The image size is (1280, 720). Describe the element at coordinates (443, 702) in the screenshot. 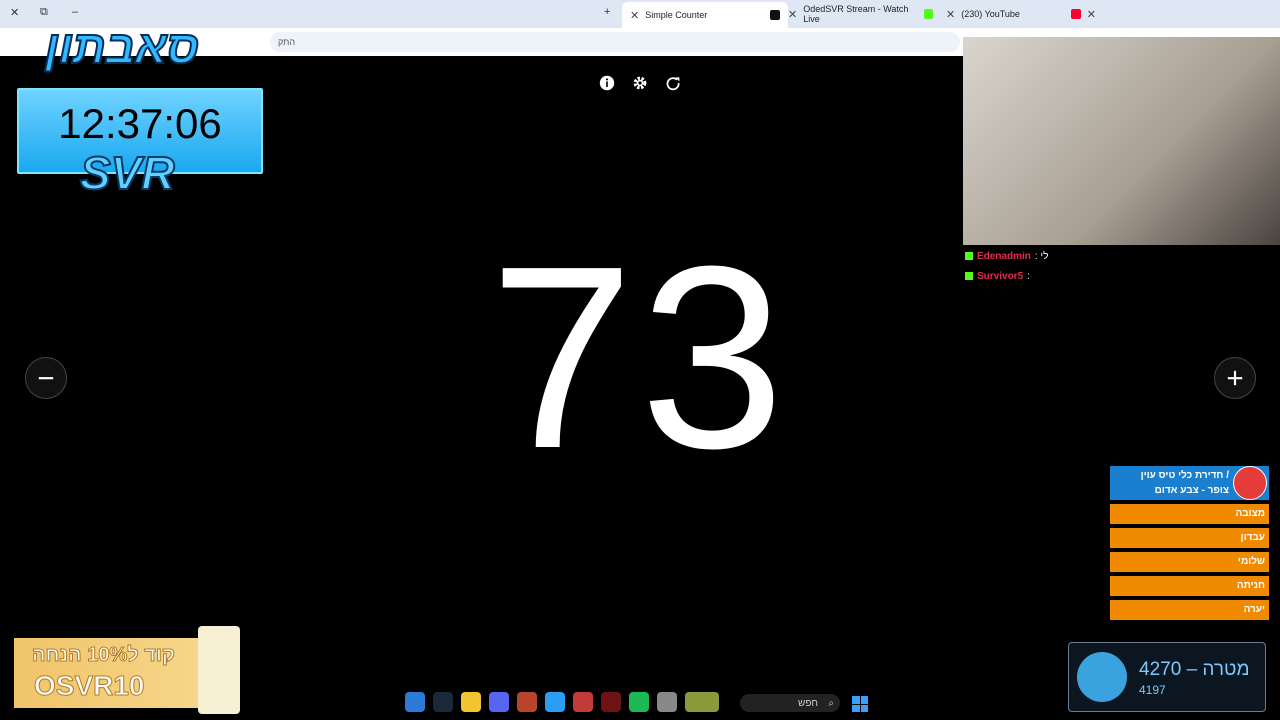

I see `steam-app-icon` at that location.